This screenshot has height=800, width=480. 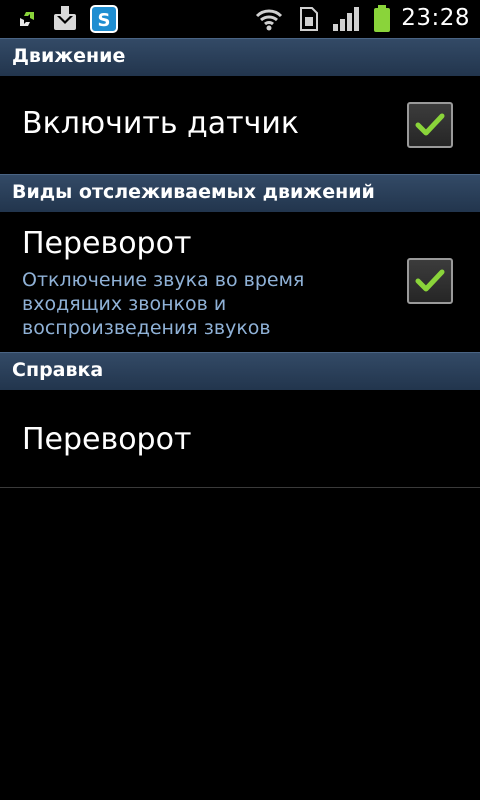 I want to click on category-header-tracked-motions: Виды отслеживаемых движений, so click(x=240, y=193).